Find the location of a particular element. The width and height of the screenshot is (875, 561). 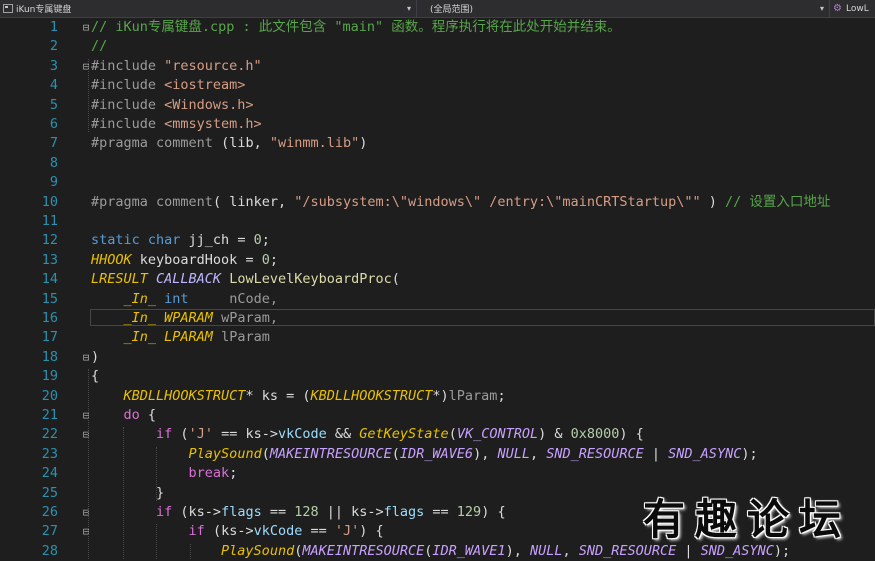

line-number: 14 is located at coordinates (49, 279).